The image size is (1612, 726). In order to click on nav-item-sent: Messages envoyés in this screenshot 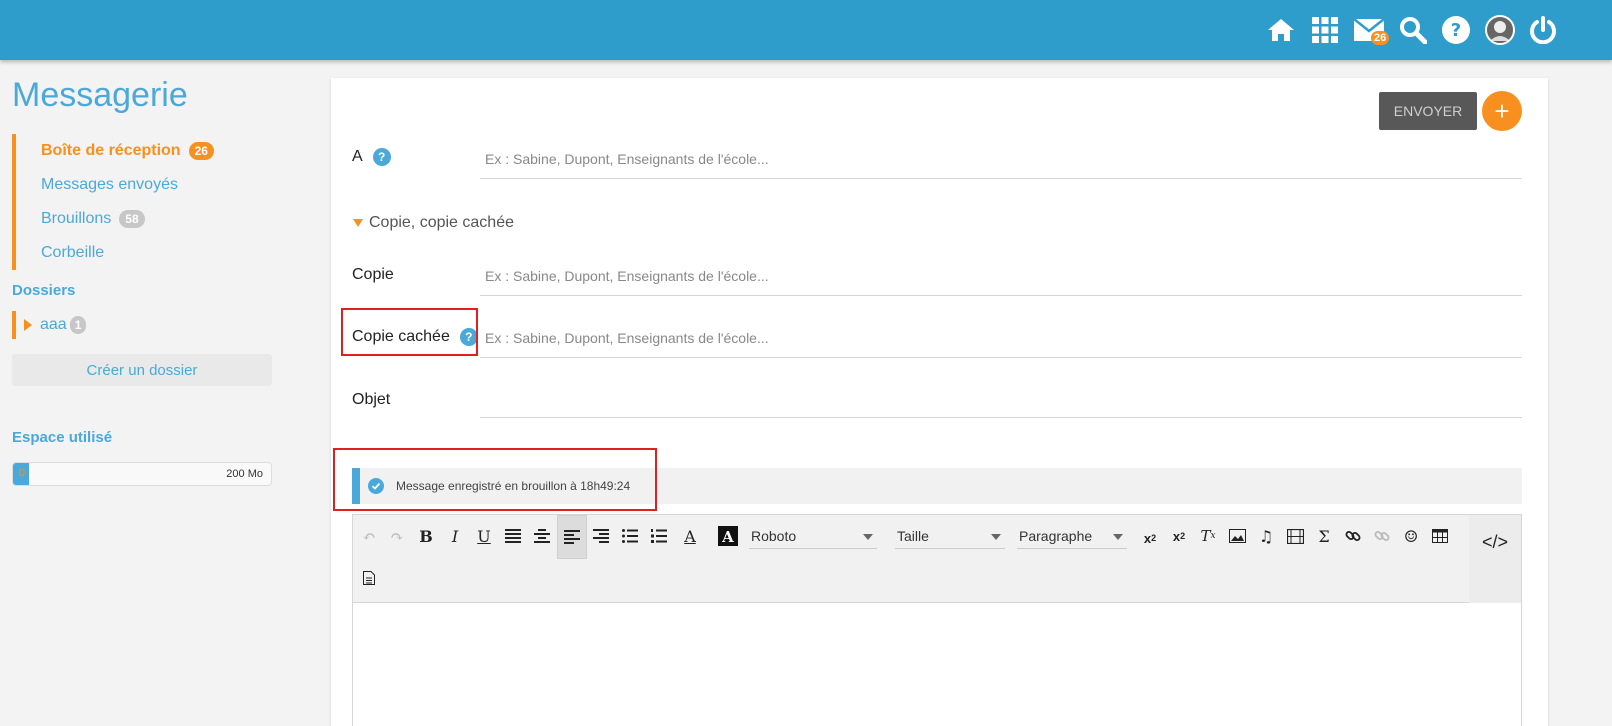, I will do `click(144, 185)`.